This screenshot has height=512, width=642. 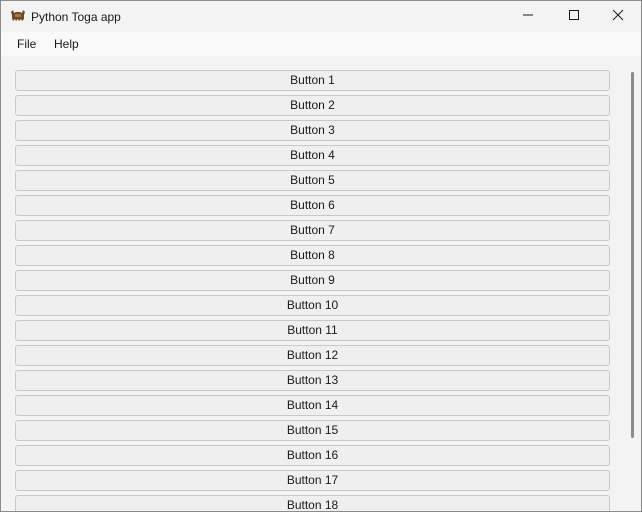 I want to click on button-10: Button 10, so click(x=312, y=305).